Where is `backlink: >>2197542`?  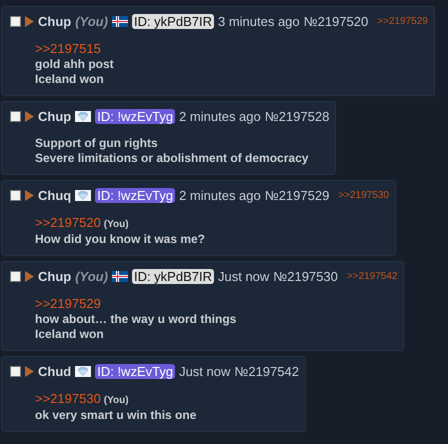 backlink: >>2197542 is located at coordinates (372, 276).